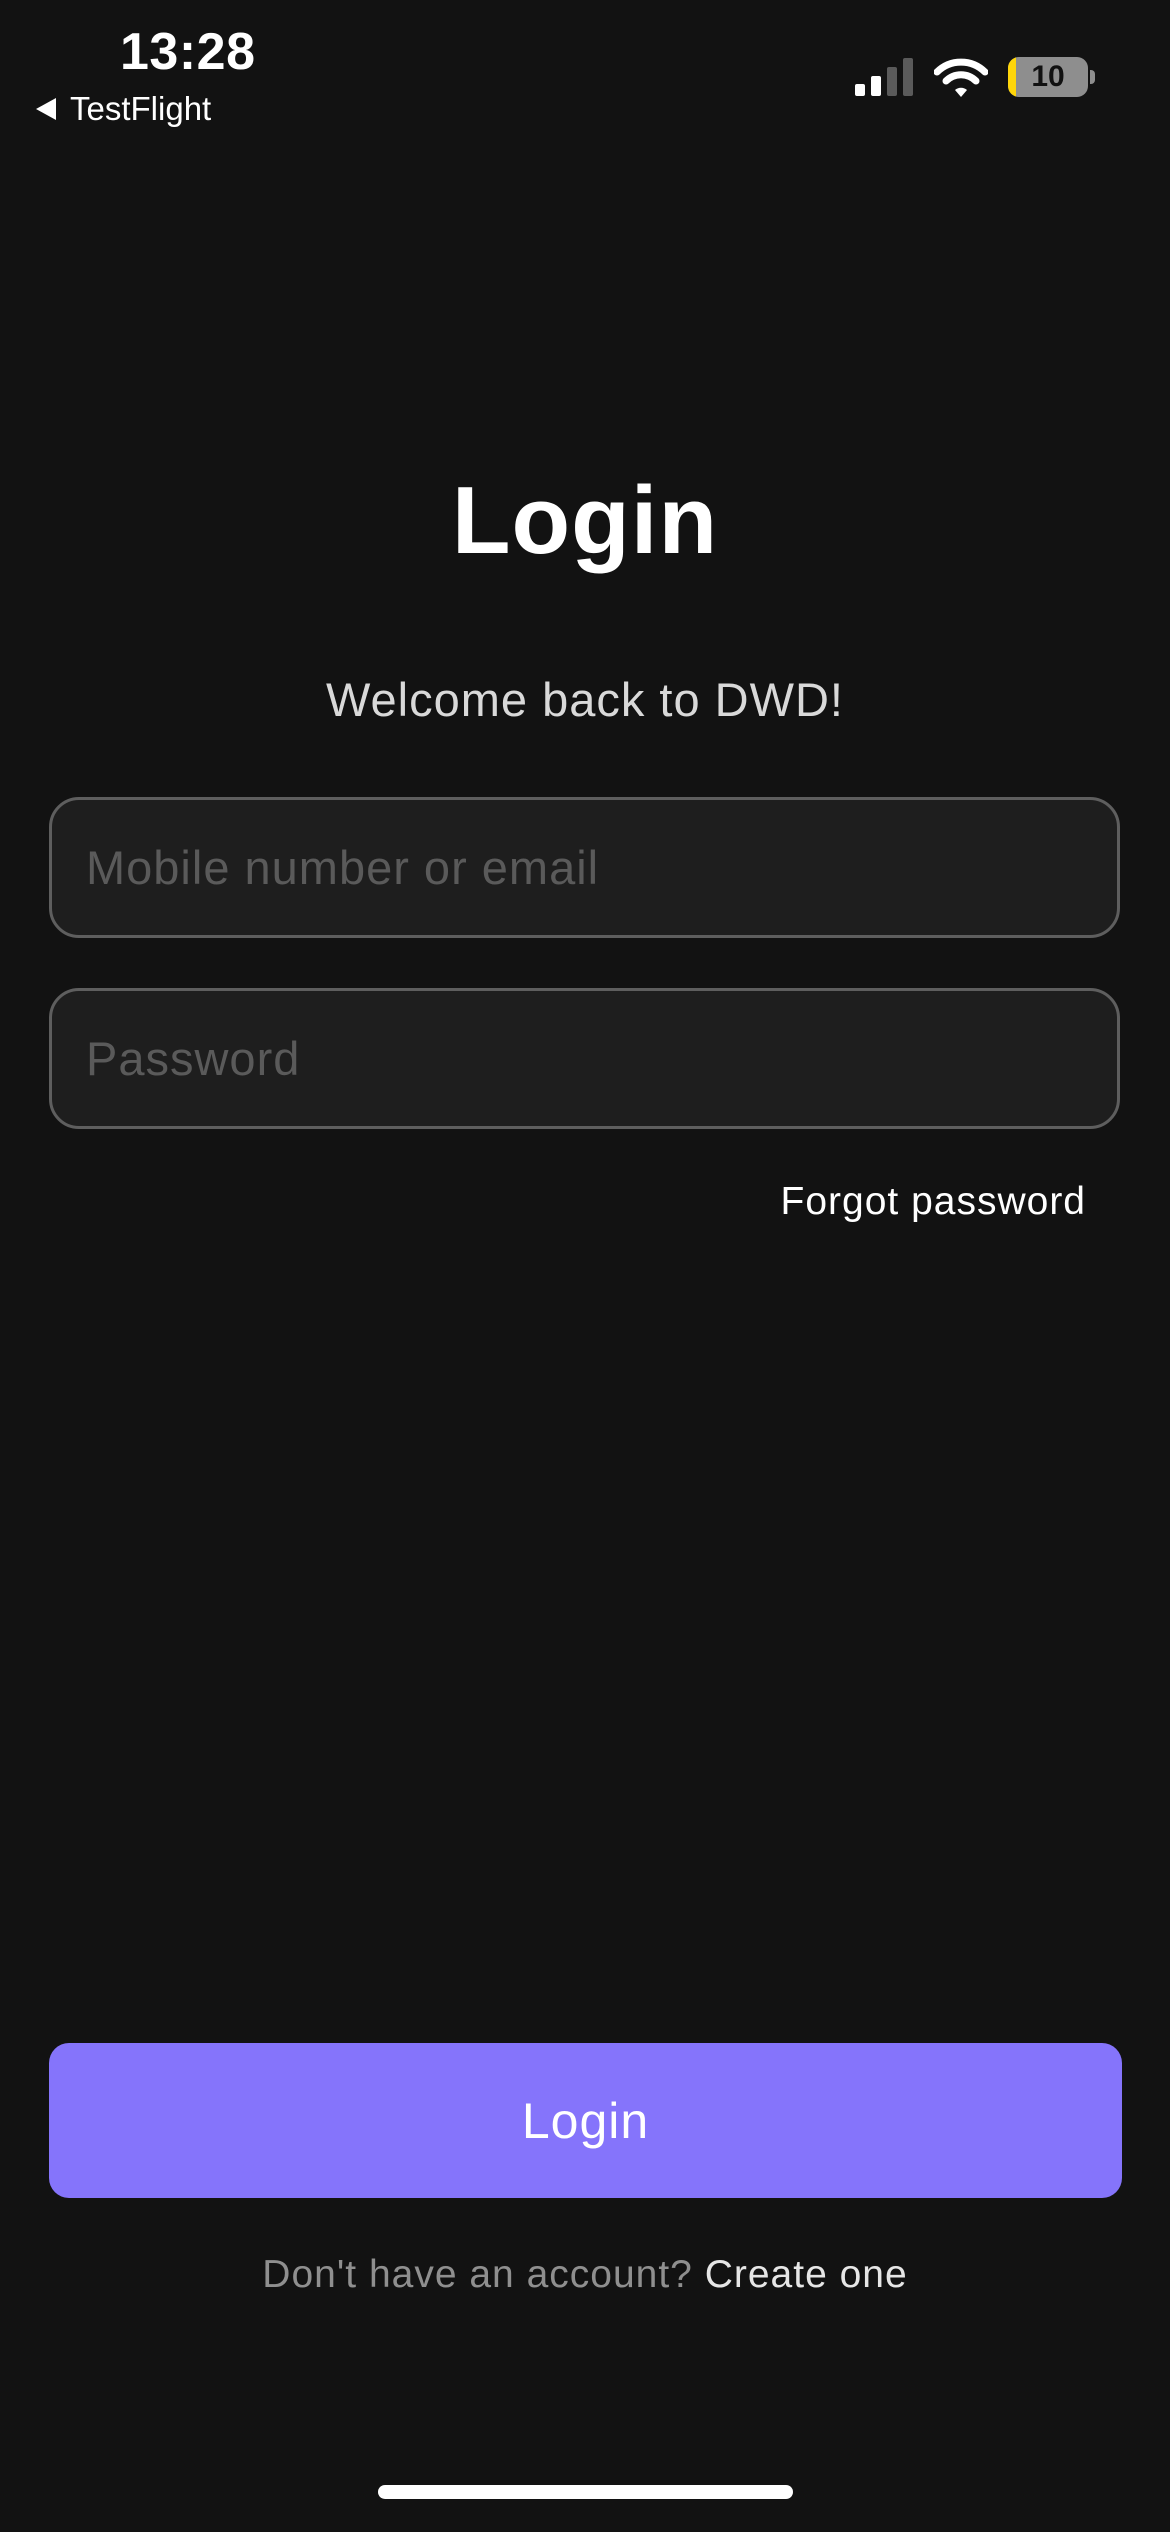  I want to click on back-arrow-icon, so click(46, 109).